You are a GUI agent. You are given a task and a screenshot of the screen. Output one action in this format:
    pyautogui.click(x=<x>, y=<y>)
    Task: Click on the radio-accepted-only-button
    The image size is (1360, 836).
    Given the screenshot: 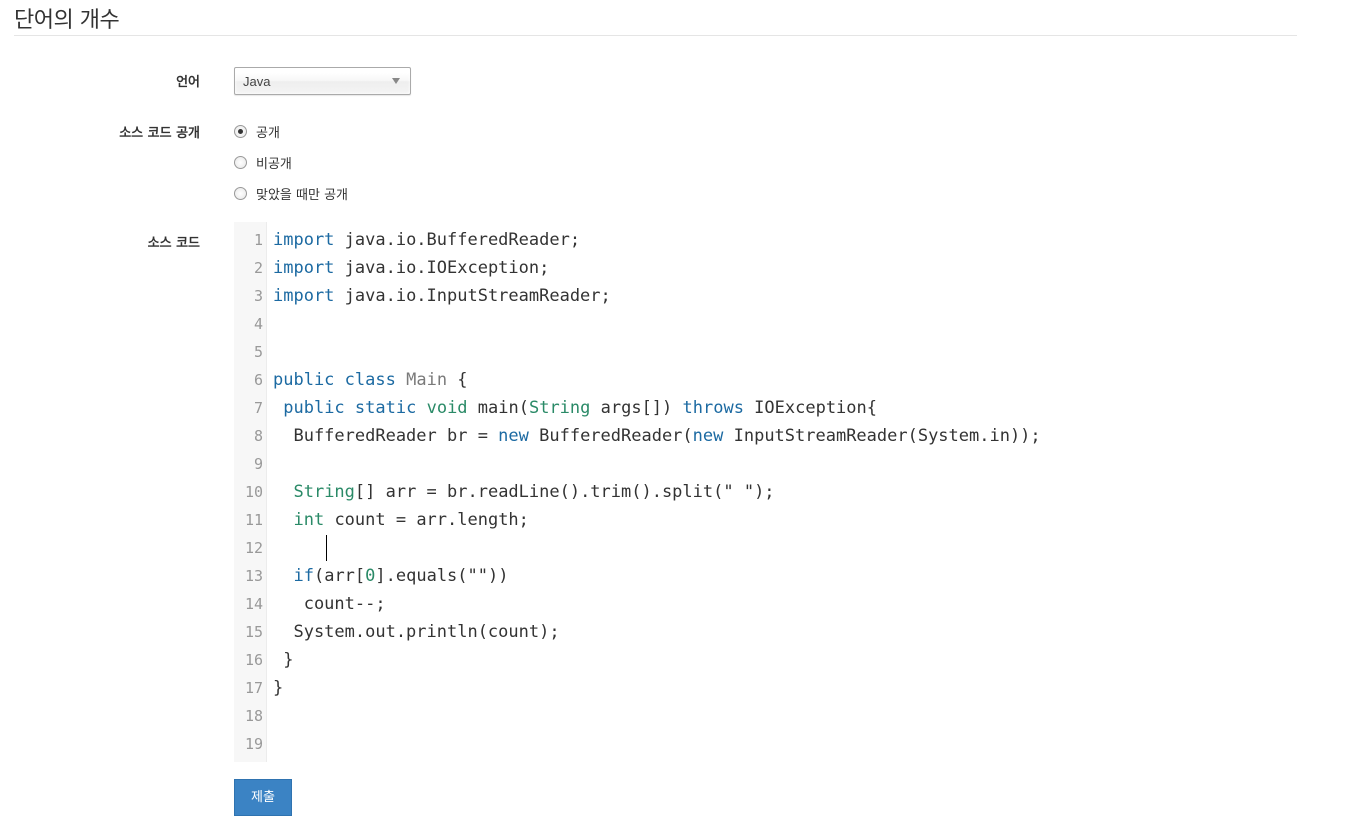 What is the action you would take?
    pyautogui.click(x=240, y=193)
    